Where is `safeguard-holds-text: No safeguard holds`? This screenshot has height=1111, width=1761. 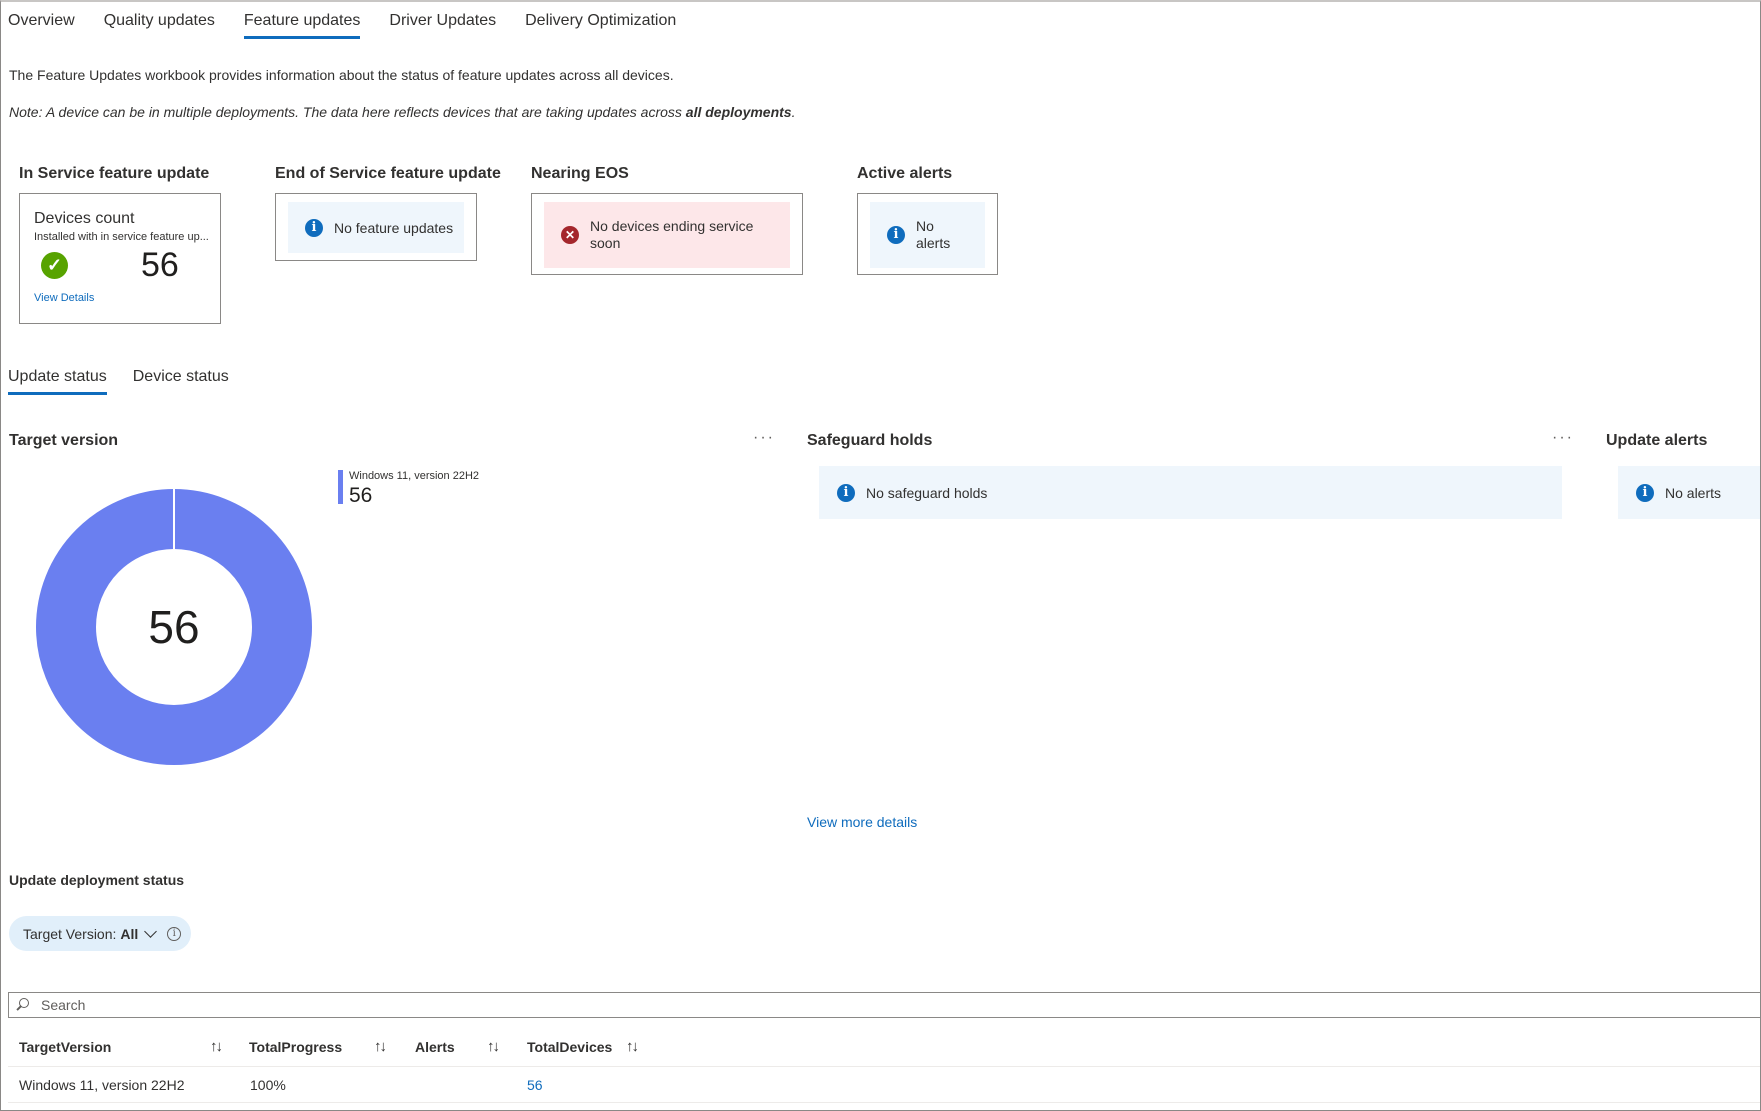
safeguard-holds-text: No safeguard holds is located at coordinates (927, 492).